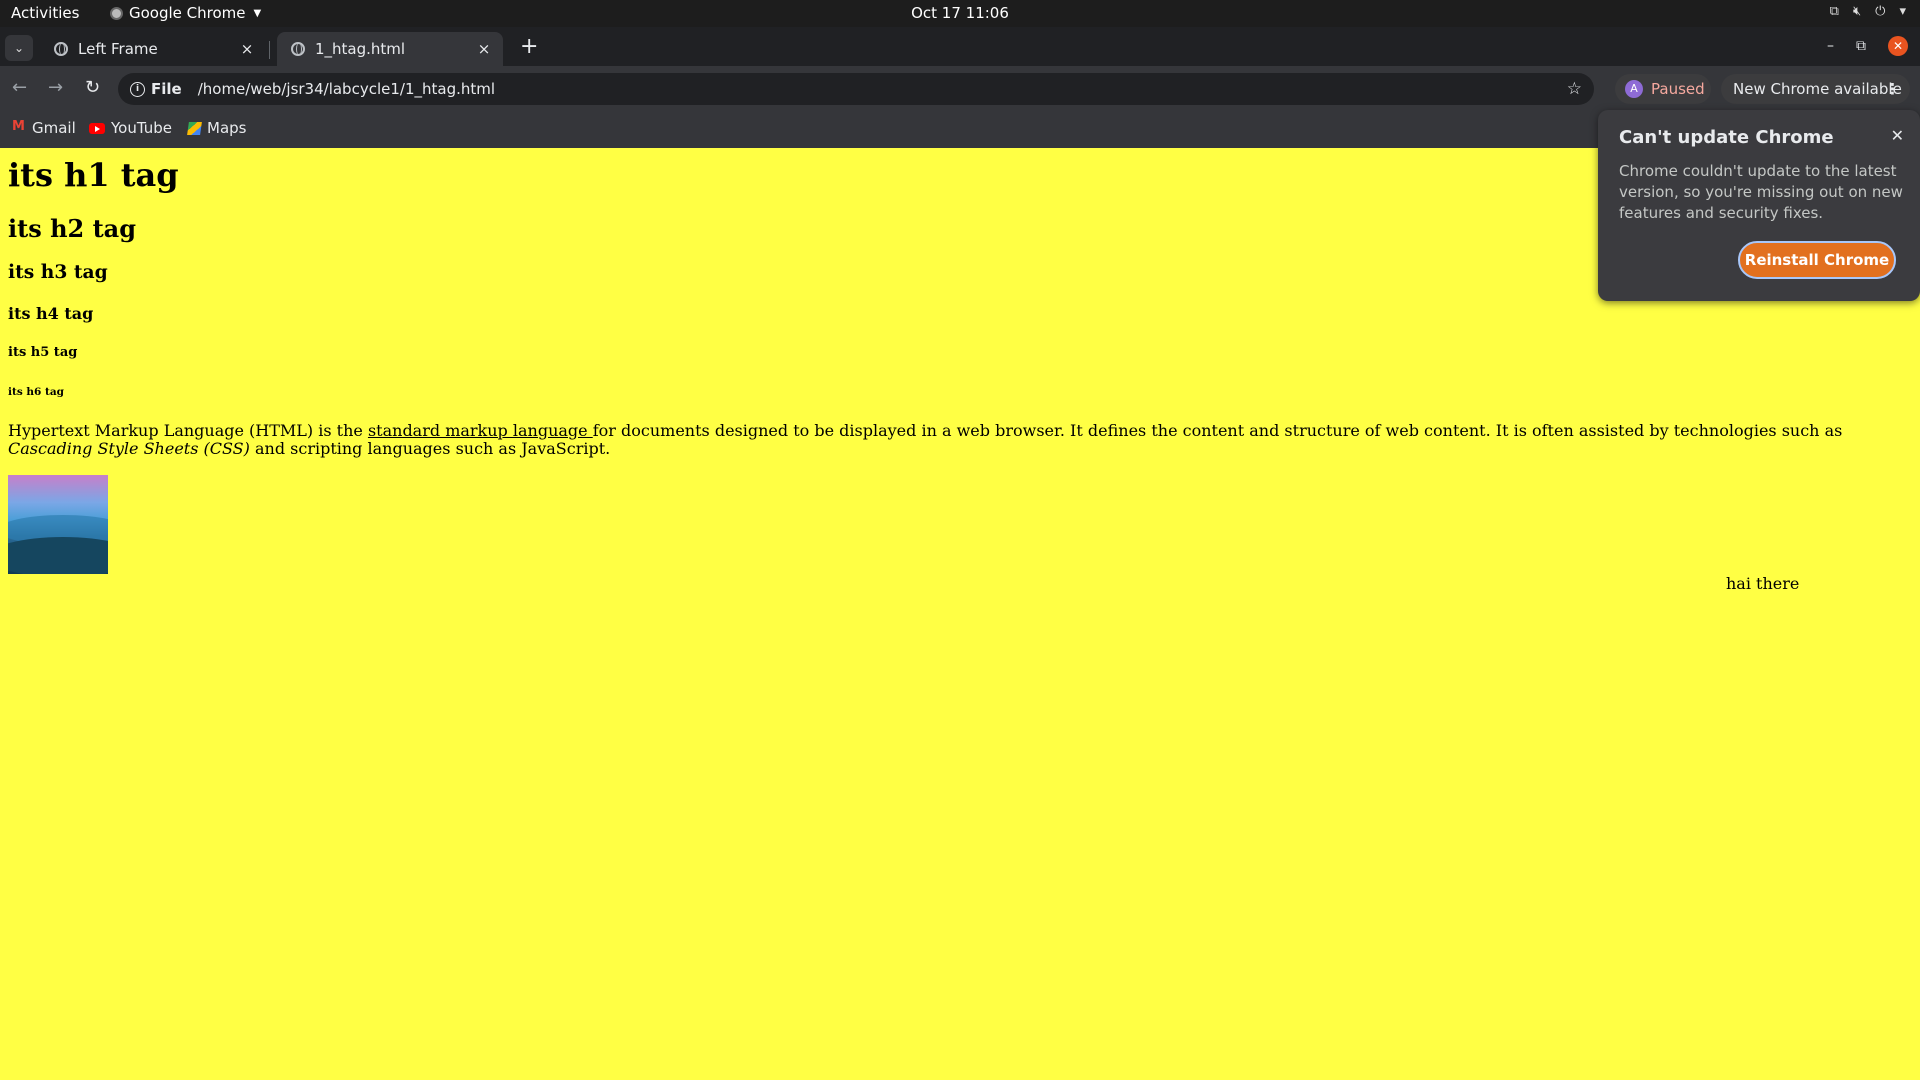 This screenshot has height=1080, width=1920. What do you see at coordinates (227, 128) in the screenshot?
I see `bookmark-label: Maps` at bounding box center [227, 128].